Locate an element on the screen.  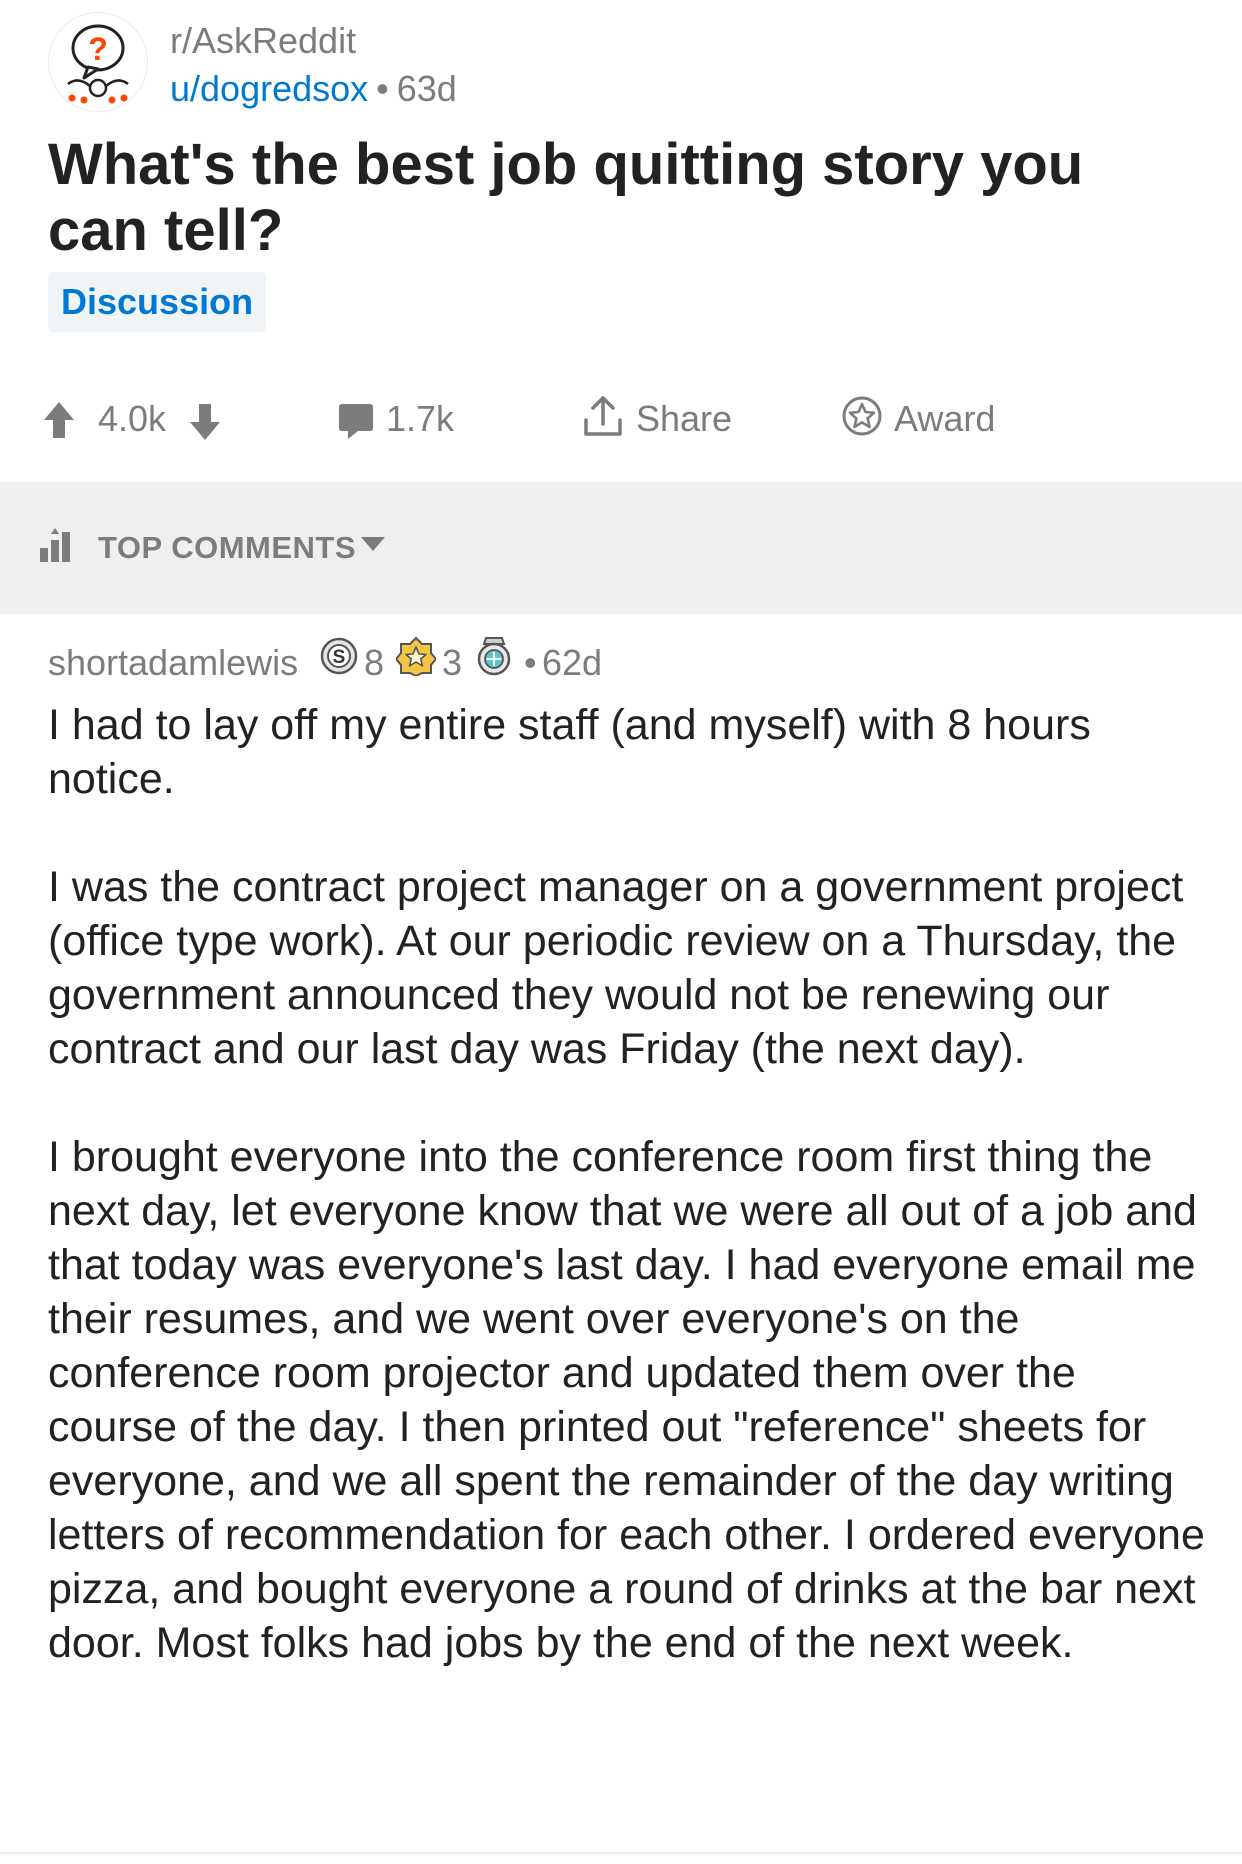
vote-score: 4.0k is located at coordinates (132, 418).